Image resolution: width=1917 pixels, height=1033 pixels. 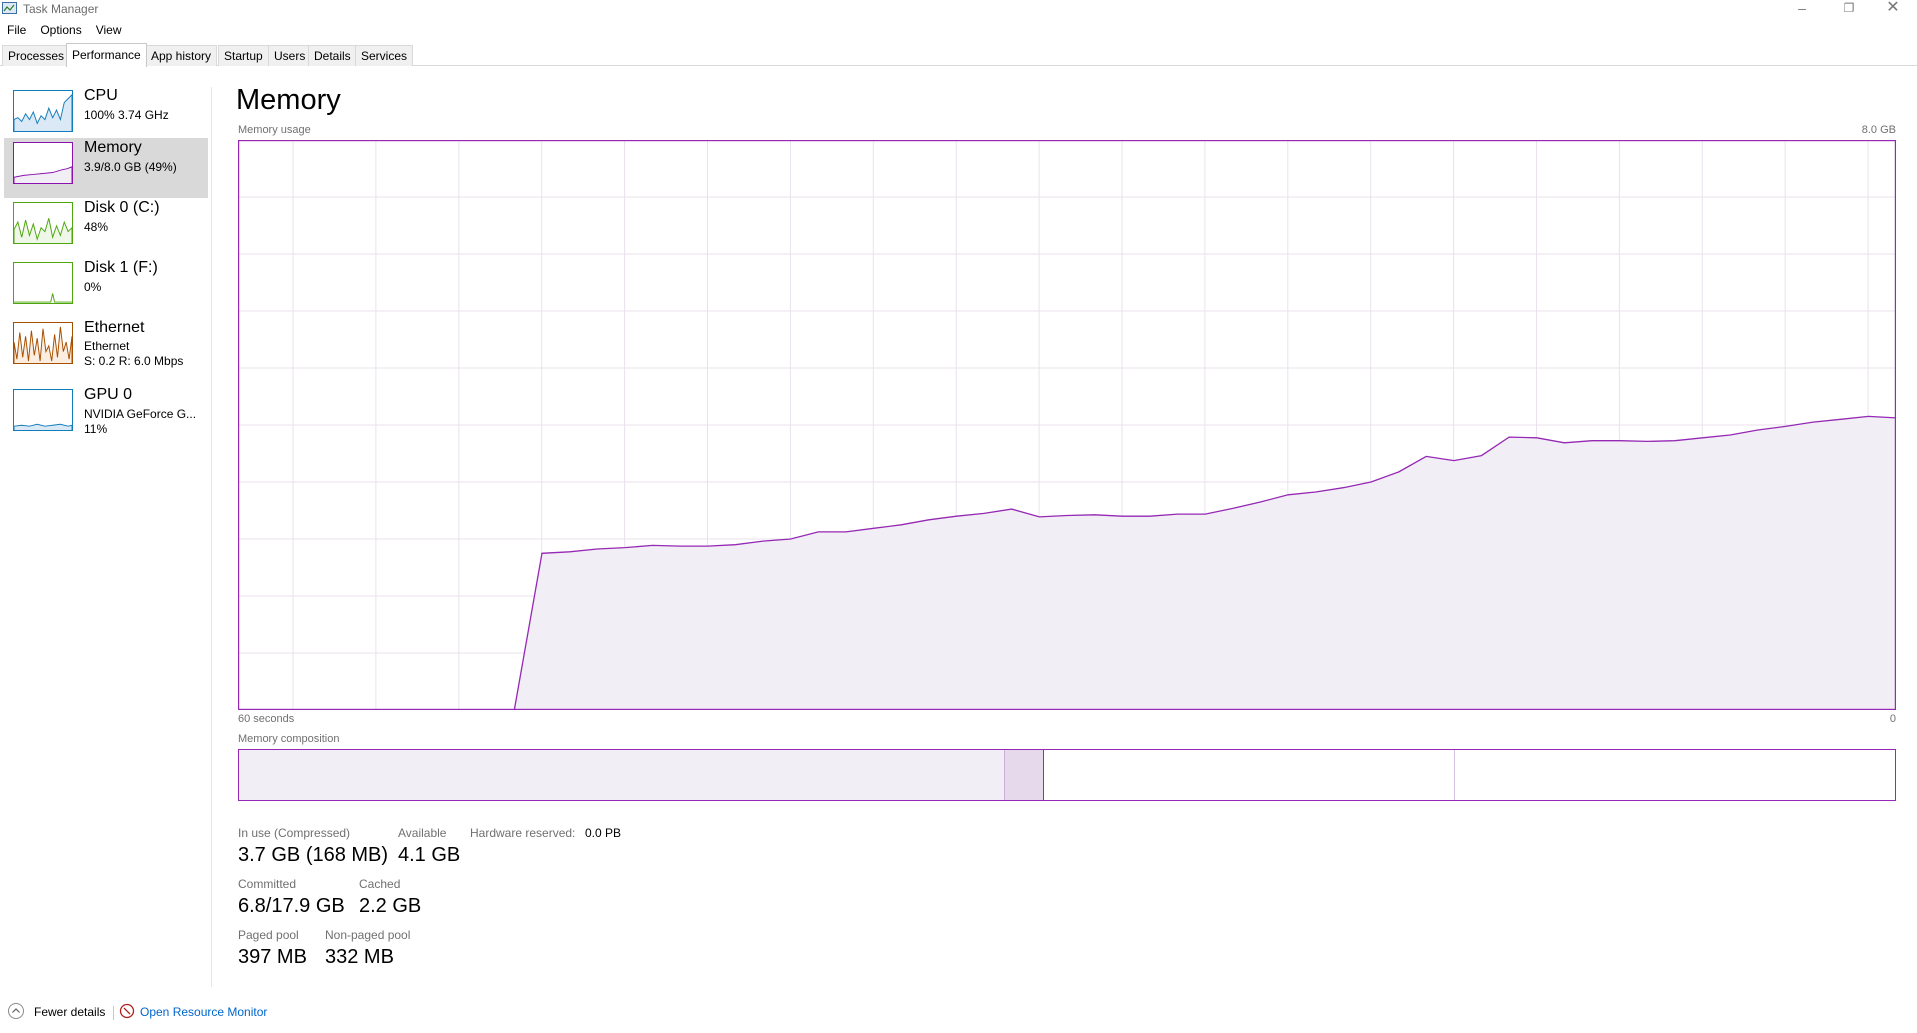 I want to click on sidebar-item-detail: 0%, so click(x=93, y=287).